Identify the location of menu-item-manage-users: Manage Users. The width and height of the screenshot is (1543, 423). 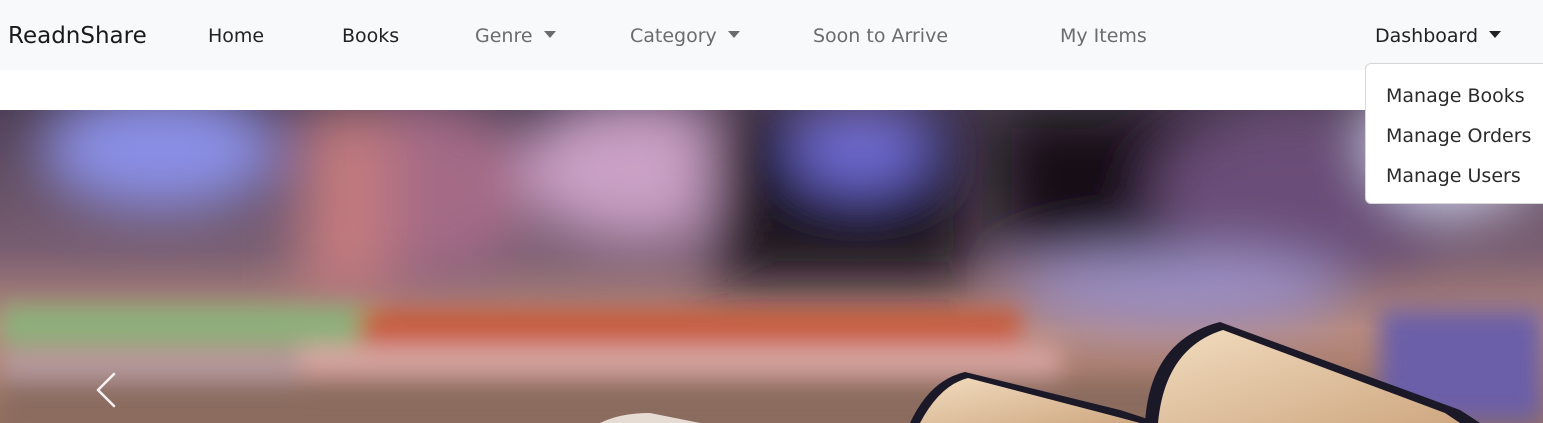
(1453, 176).